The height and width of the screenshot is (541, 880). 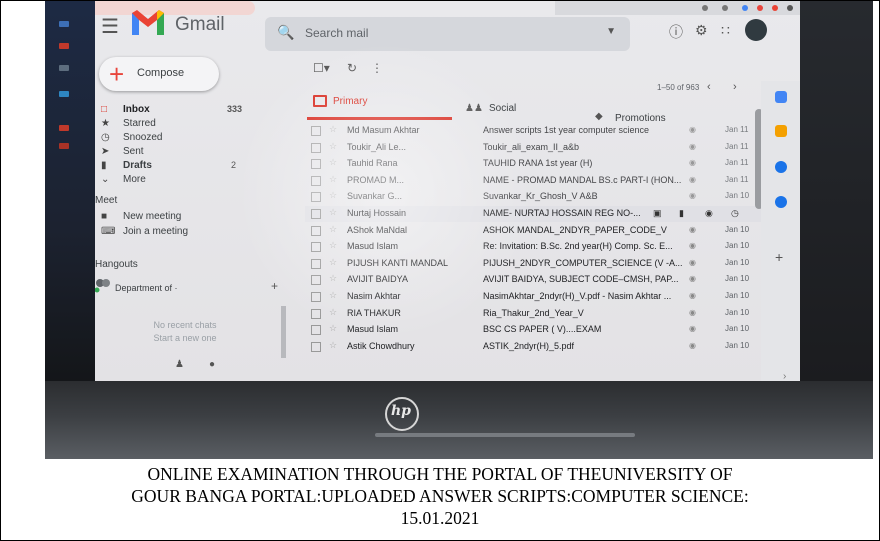 I want to click on gear-icon: ⚙, so click(x=701, y=30).